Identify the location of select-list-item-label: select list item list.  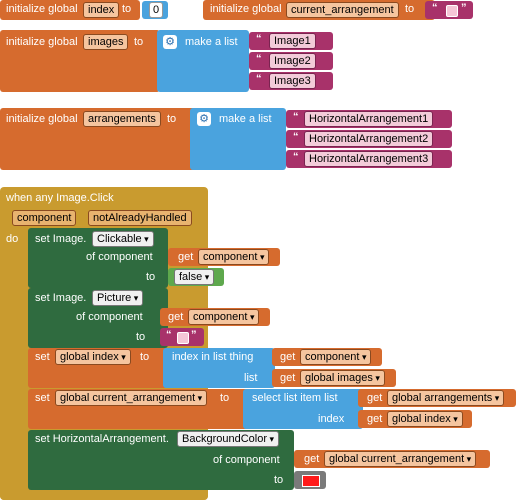
(295, 398).